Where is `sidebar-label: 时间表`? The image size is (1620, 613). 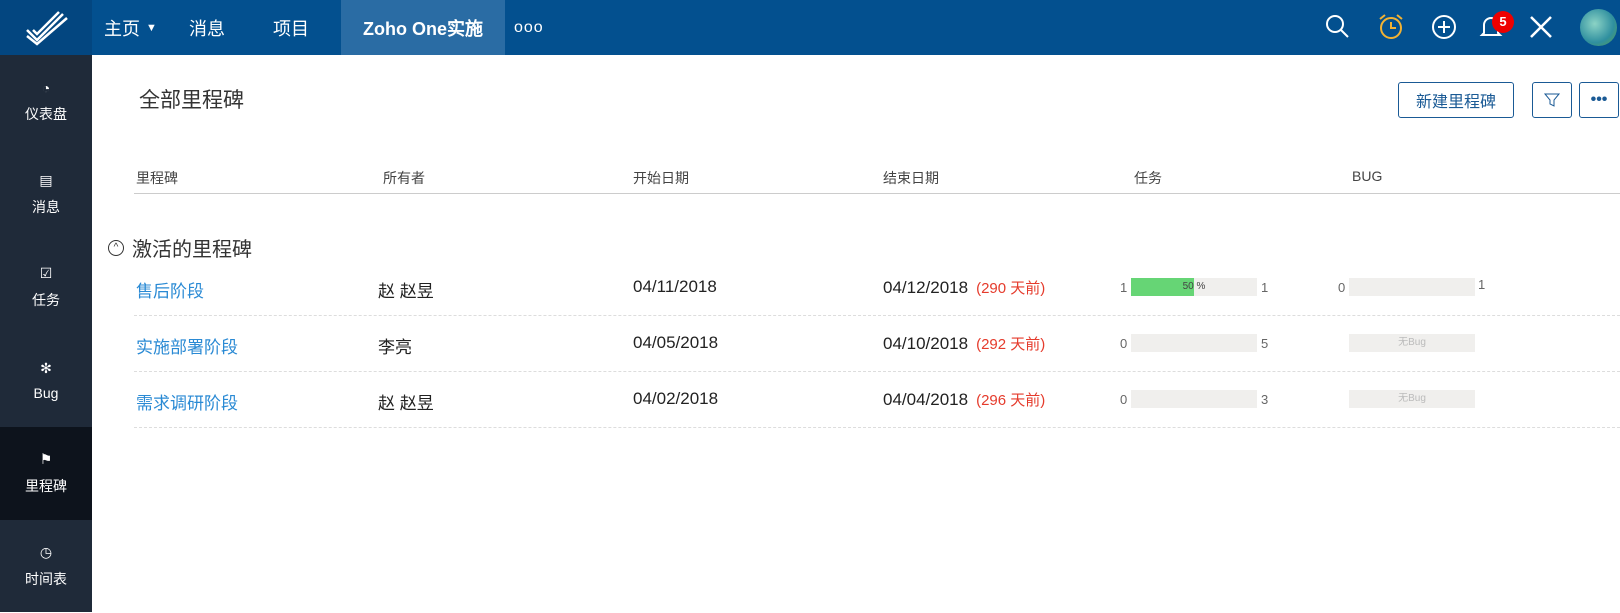
sidebar-label: 时间表 is located at coordinates (46, 579).